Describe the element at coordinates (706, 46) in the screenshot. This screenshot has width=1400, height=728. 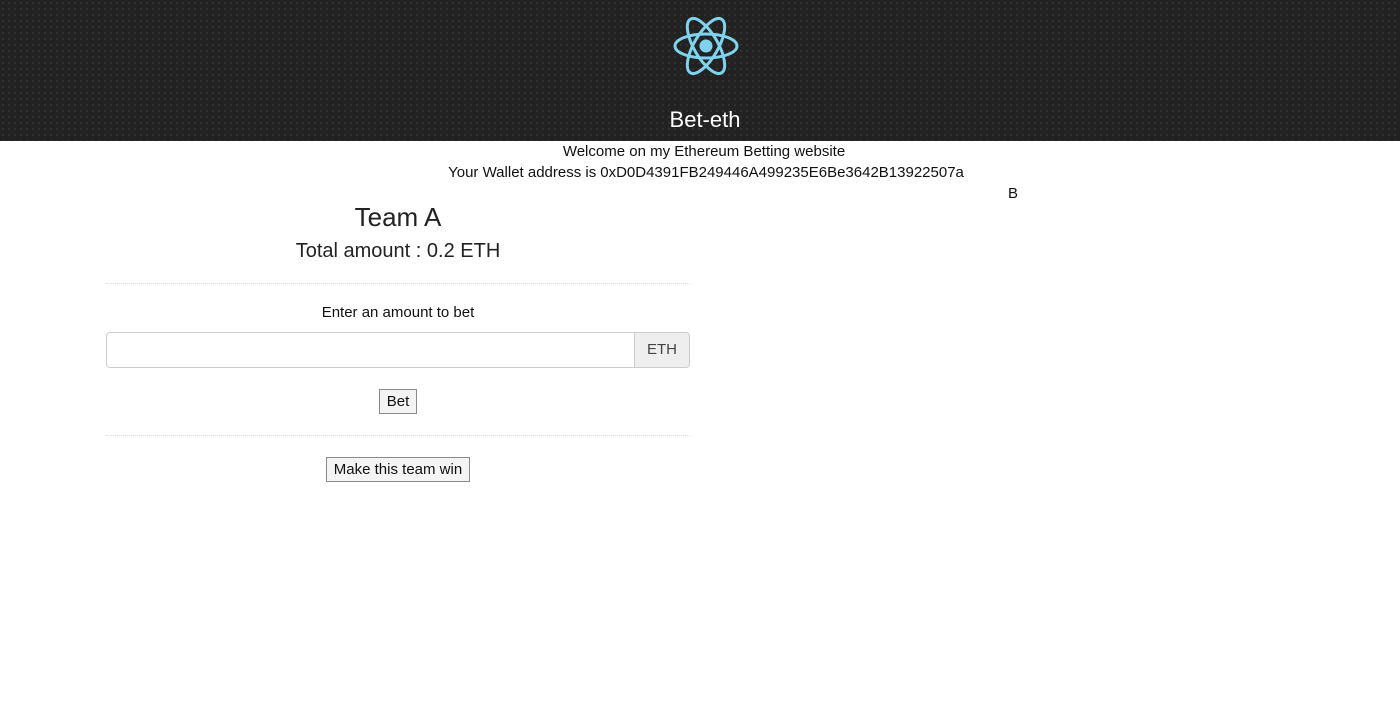
I see `react-atom-logo-icon` at that location.